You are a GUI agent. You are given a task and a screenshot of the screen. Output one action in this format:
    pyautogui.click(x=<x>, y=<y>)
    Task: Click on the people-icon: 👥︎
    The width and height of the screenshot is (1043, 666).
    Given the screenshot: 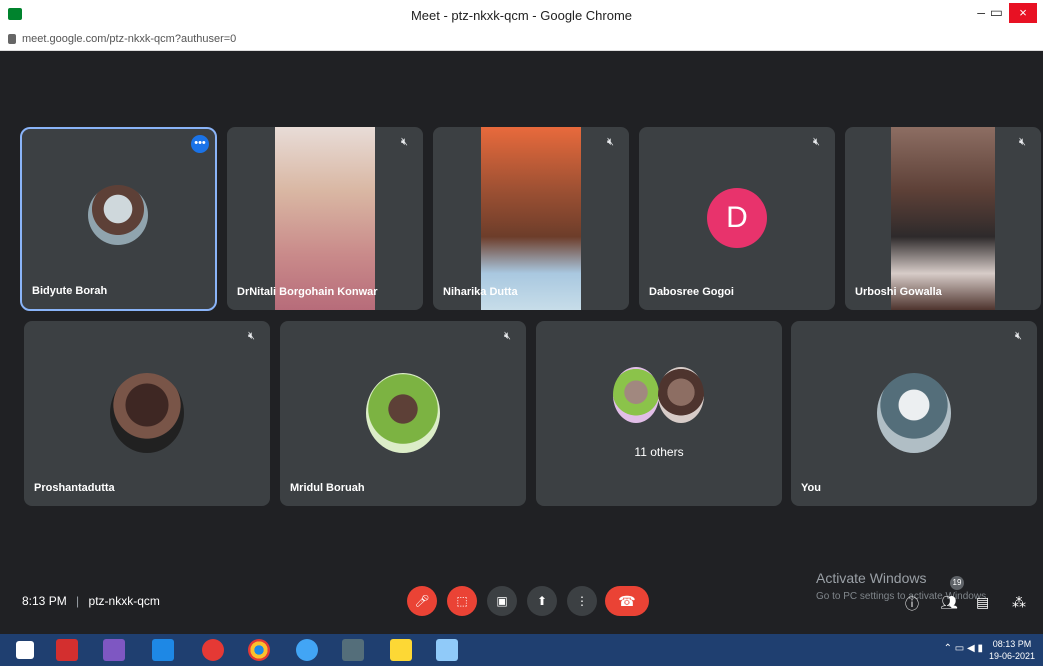 What is the action you would take?
    pyautogui.click(x=949, y=602)
    